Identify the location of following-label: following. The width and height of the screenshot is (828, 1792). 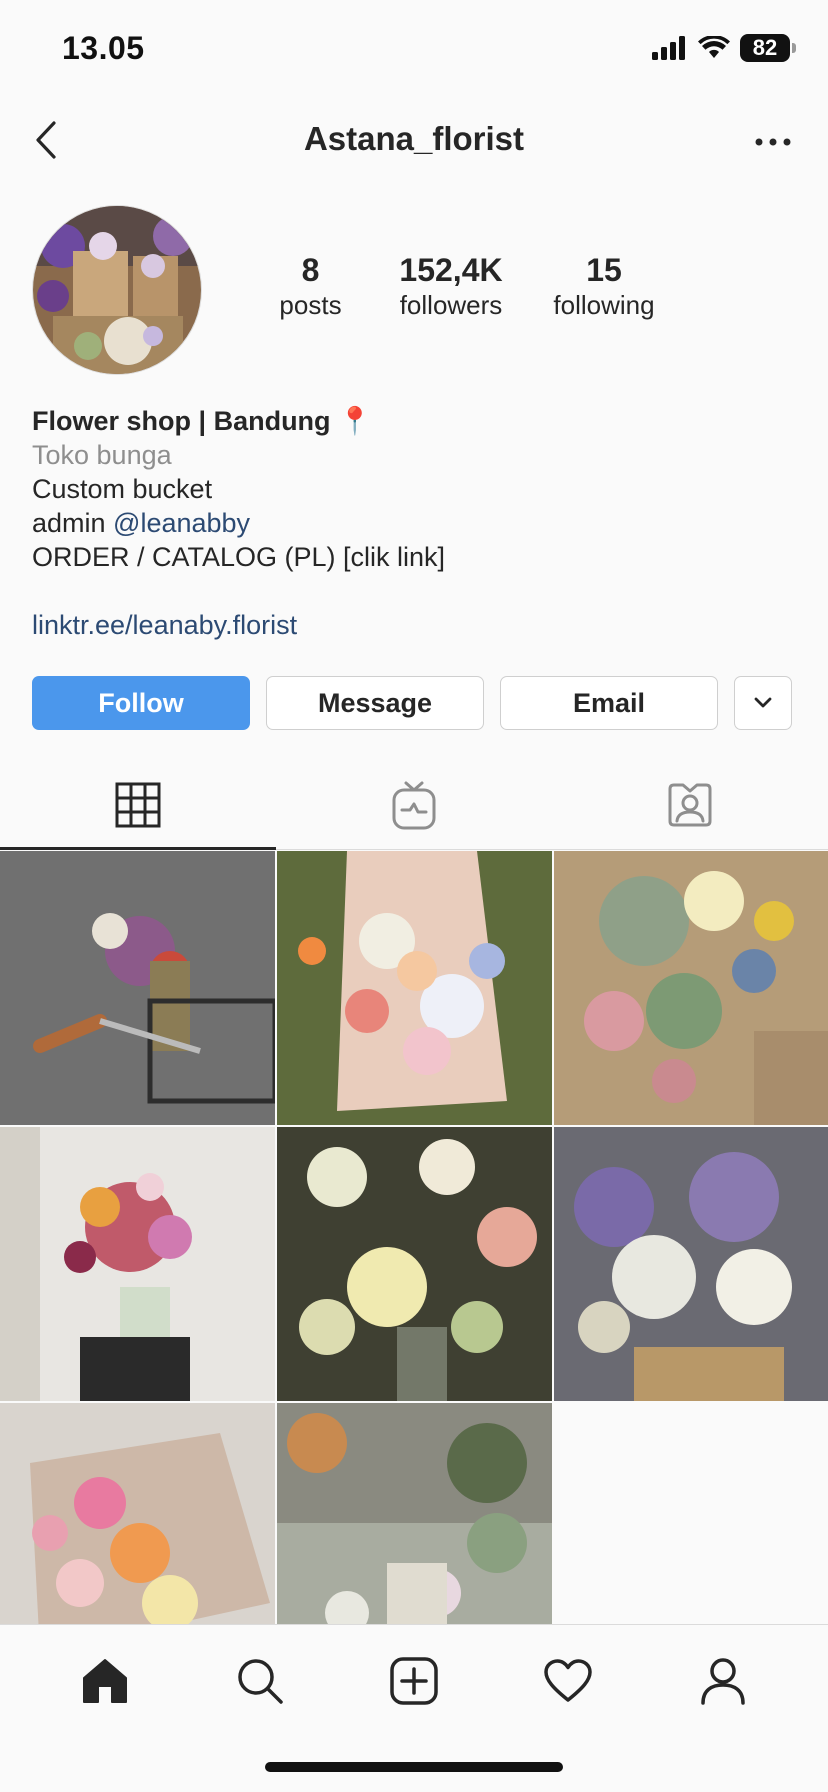
(604, 304).